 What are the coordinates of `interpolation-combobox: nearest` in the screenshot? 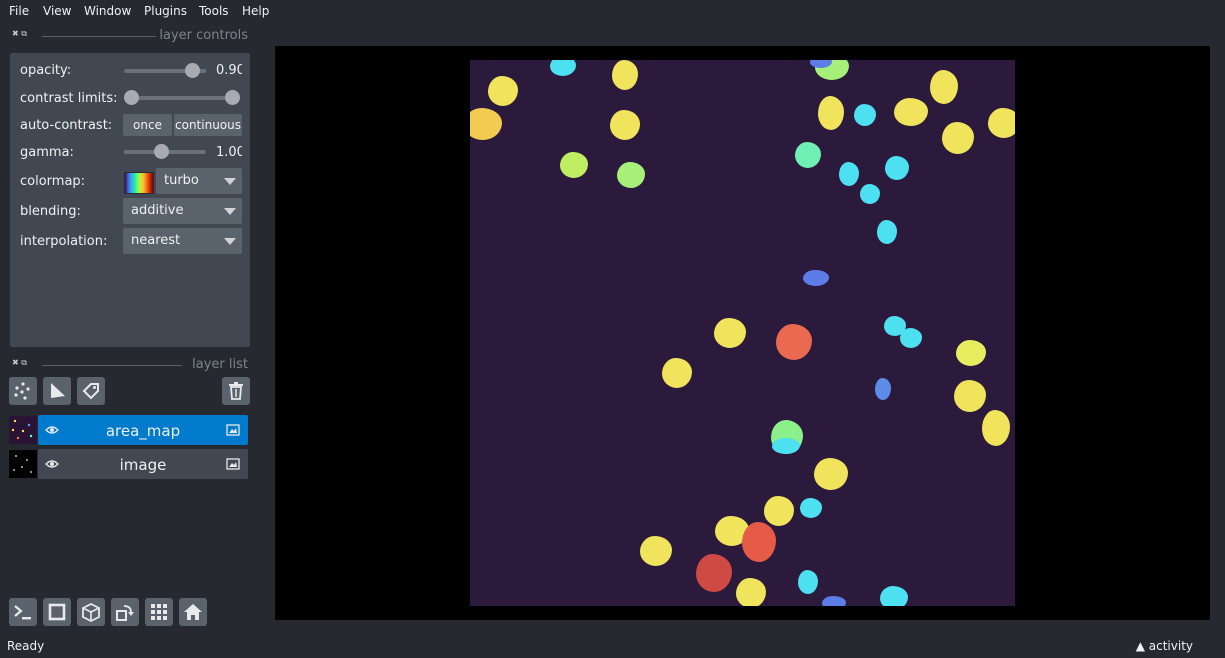 It's located at (182, 241).